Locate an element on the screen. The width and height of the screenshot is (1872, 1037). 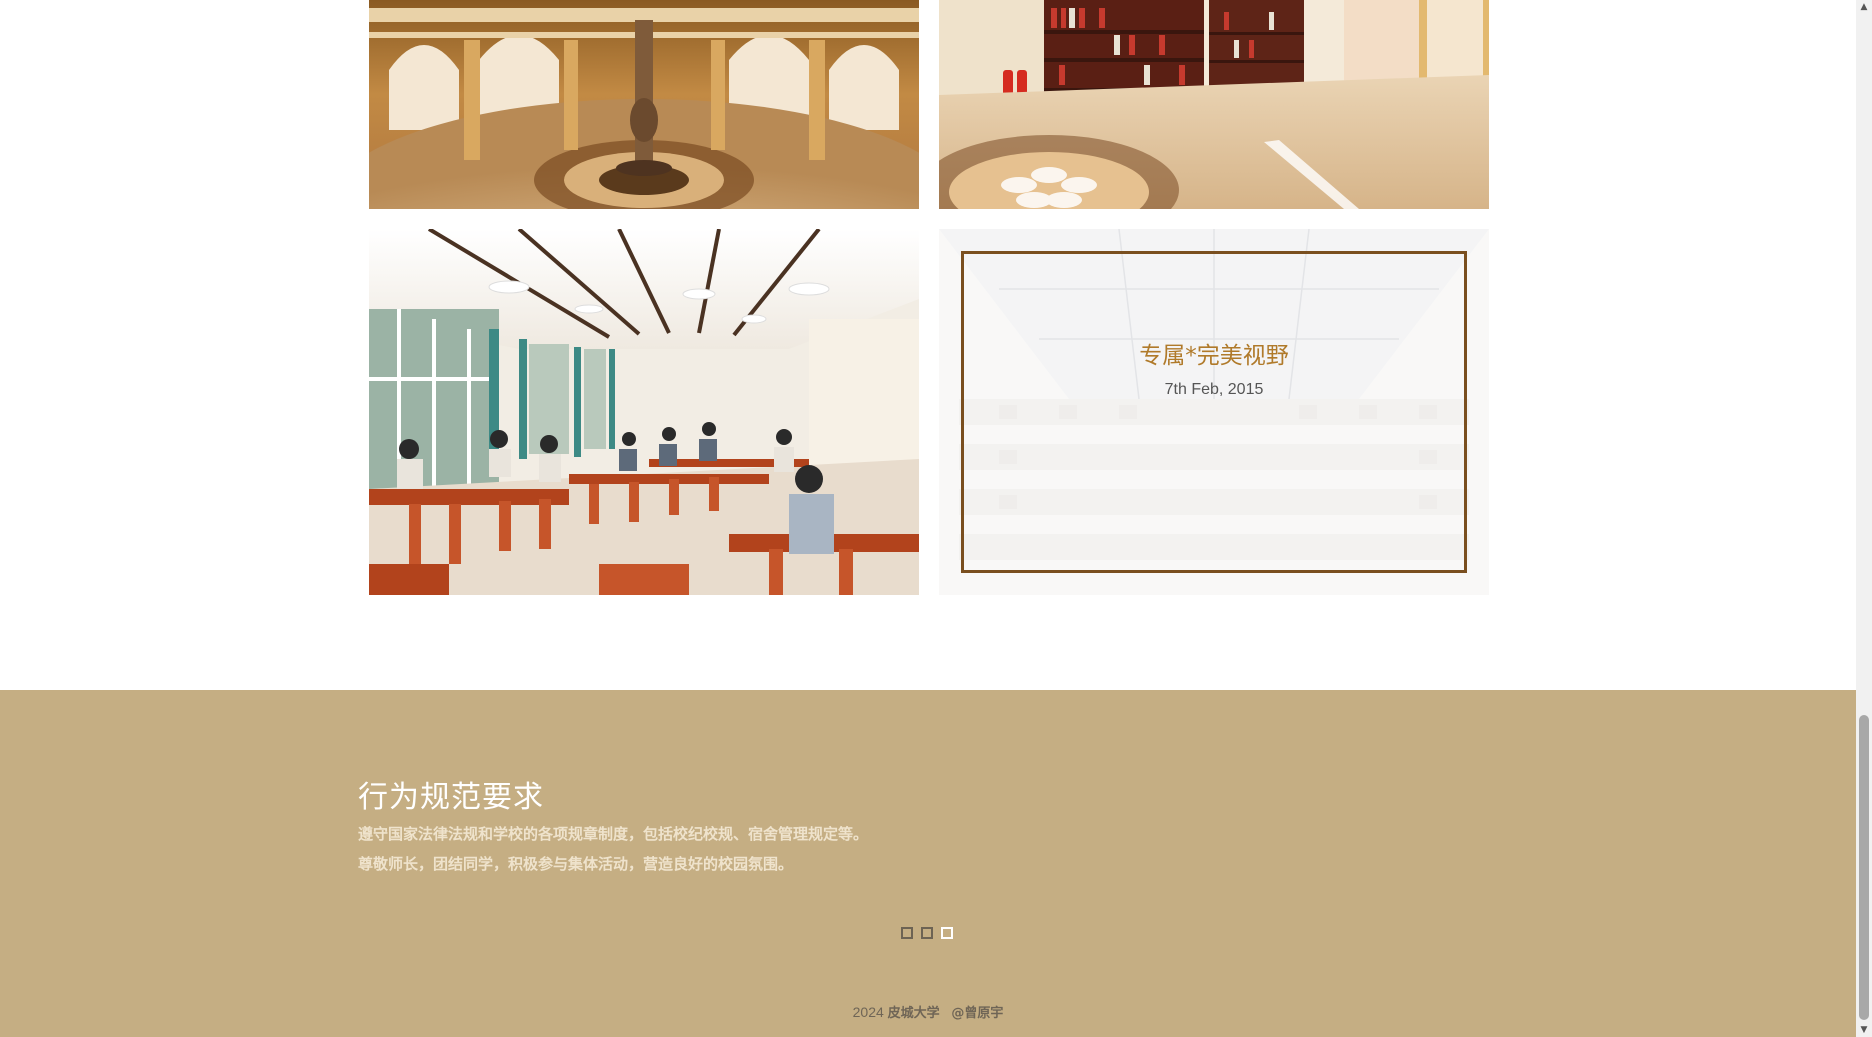
copyright-year: 2024 is located at coordinates (868, 1012).